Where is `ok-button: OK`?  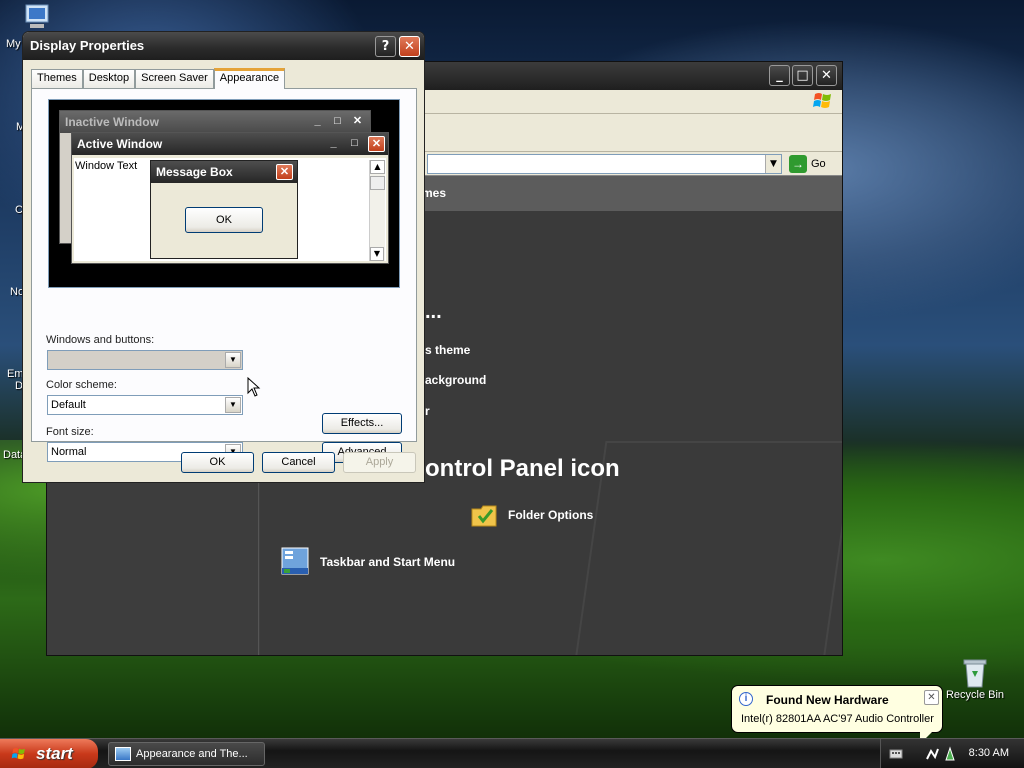
ok-button: OK is located at coordinates (217, 462).